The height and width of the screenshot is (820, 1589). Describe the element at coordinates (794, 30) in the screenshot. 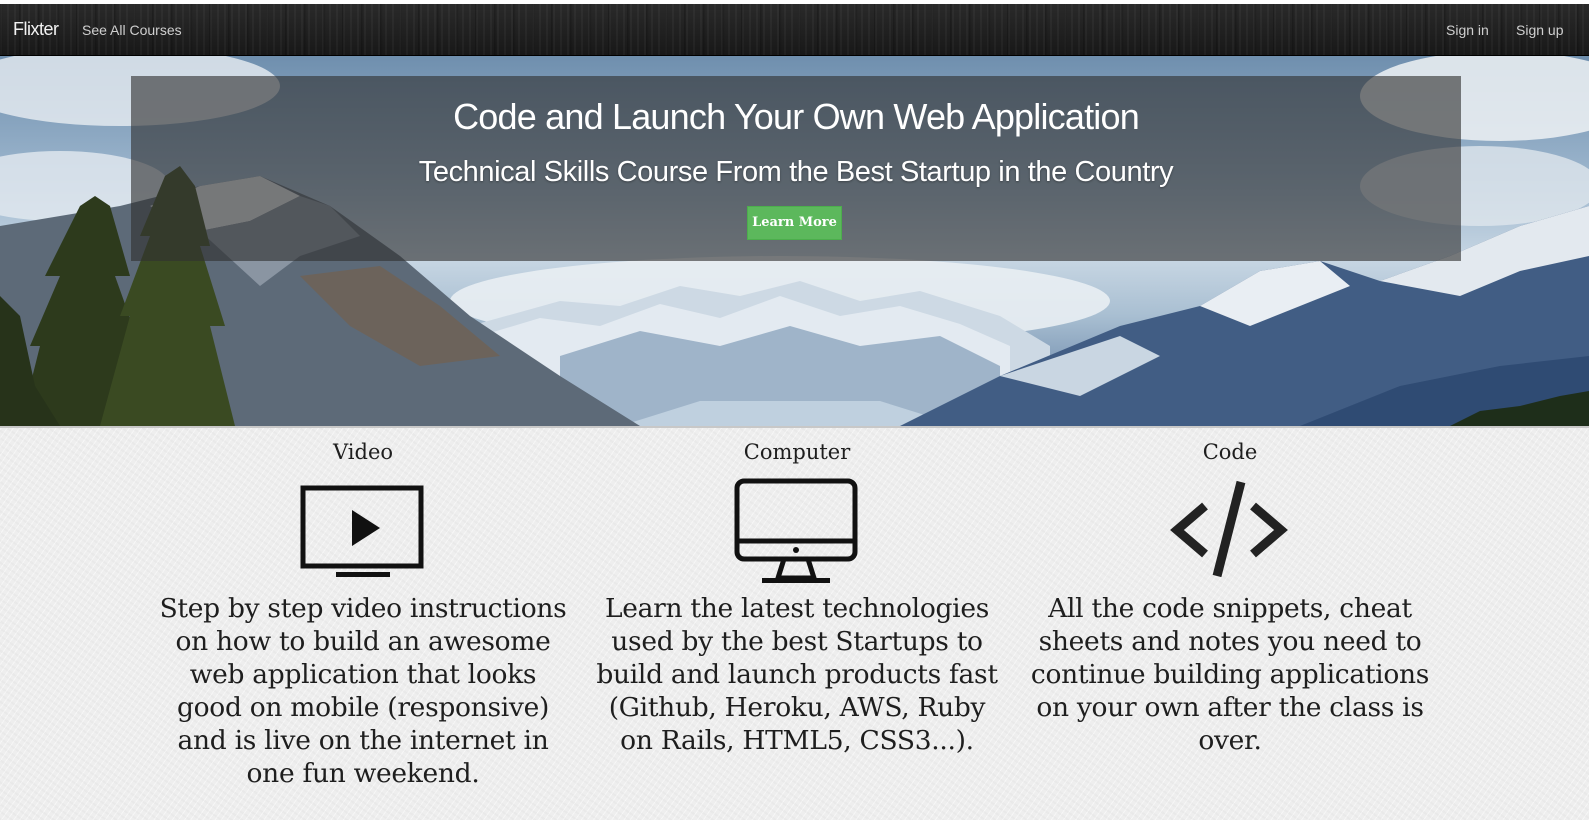

I see `top-navbar: Flixter See All Courses Sign in Sign up` at that location.